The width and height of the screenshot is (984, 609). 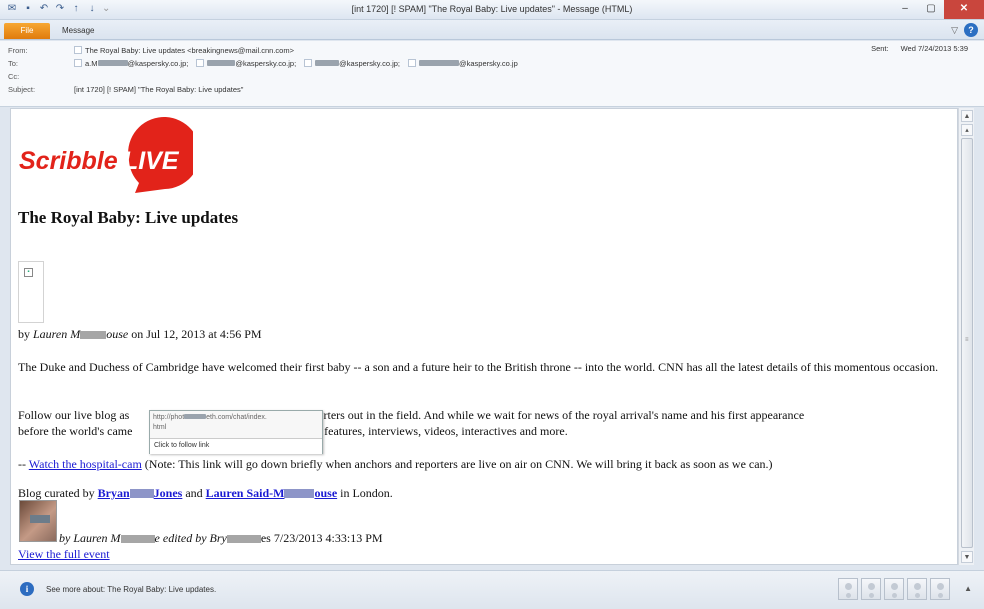 I want to click on from-label: From:, so click(x=18, y=50).